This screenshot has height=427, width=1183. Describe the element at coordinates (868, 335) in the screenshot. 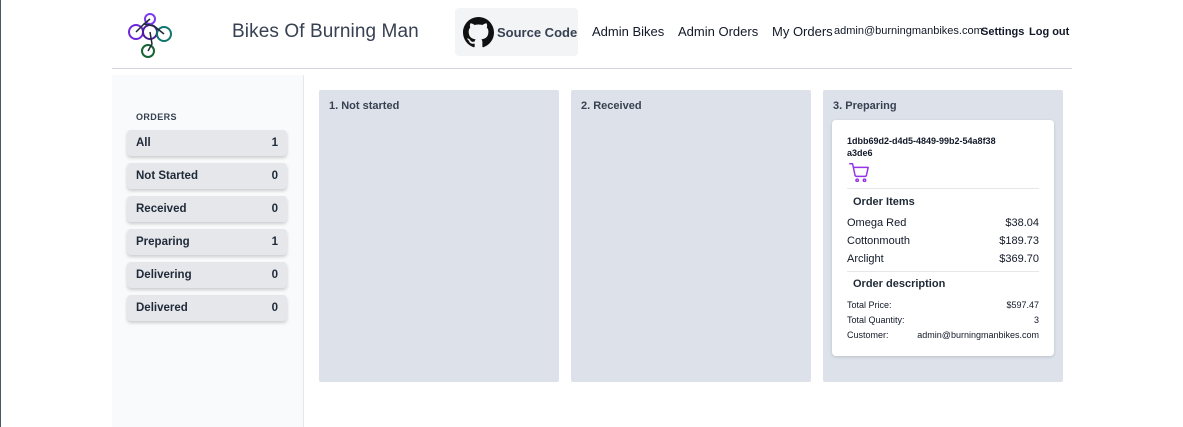

I see `customer-label: Customer:` at that location.